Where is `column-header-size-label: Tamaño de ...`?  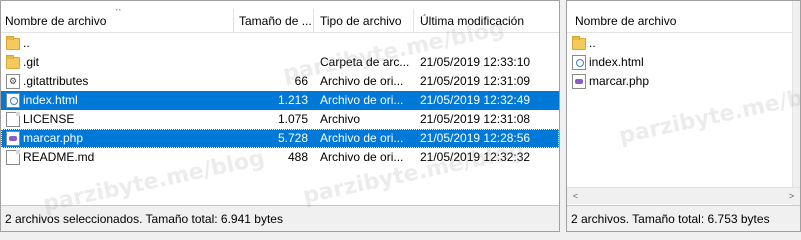 column-header-size-label: Tamaño de ... is located at coordinates (275, 21).